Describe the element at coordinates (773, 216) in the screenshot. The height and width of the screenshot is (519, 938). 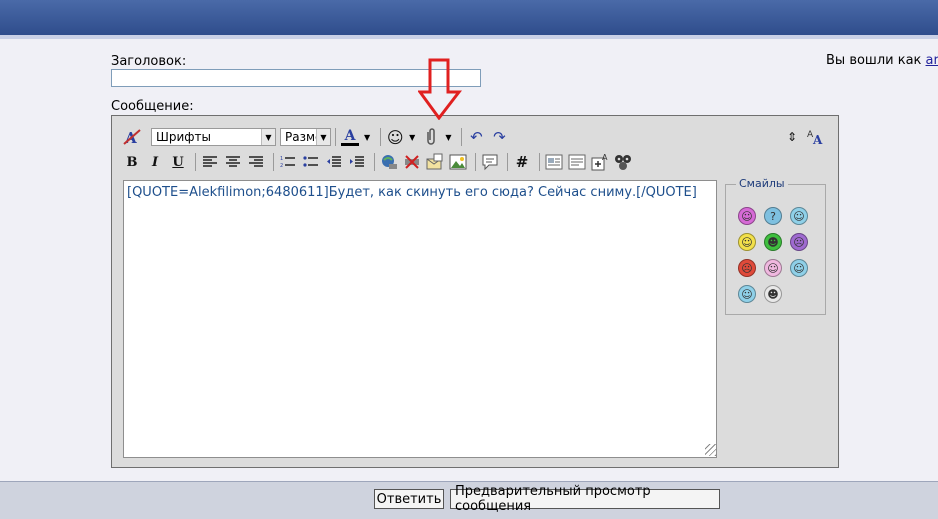
I see `confused-icon: ?` at that location.